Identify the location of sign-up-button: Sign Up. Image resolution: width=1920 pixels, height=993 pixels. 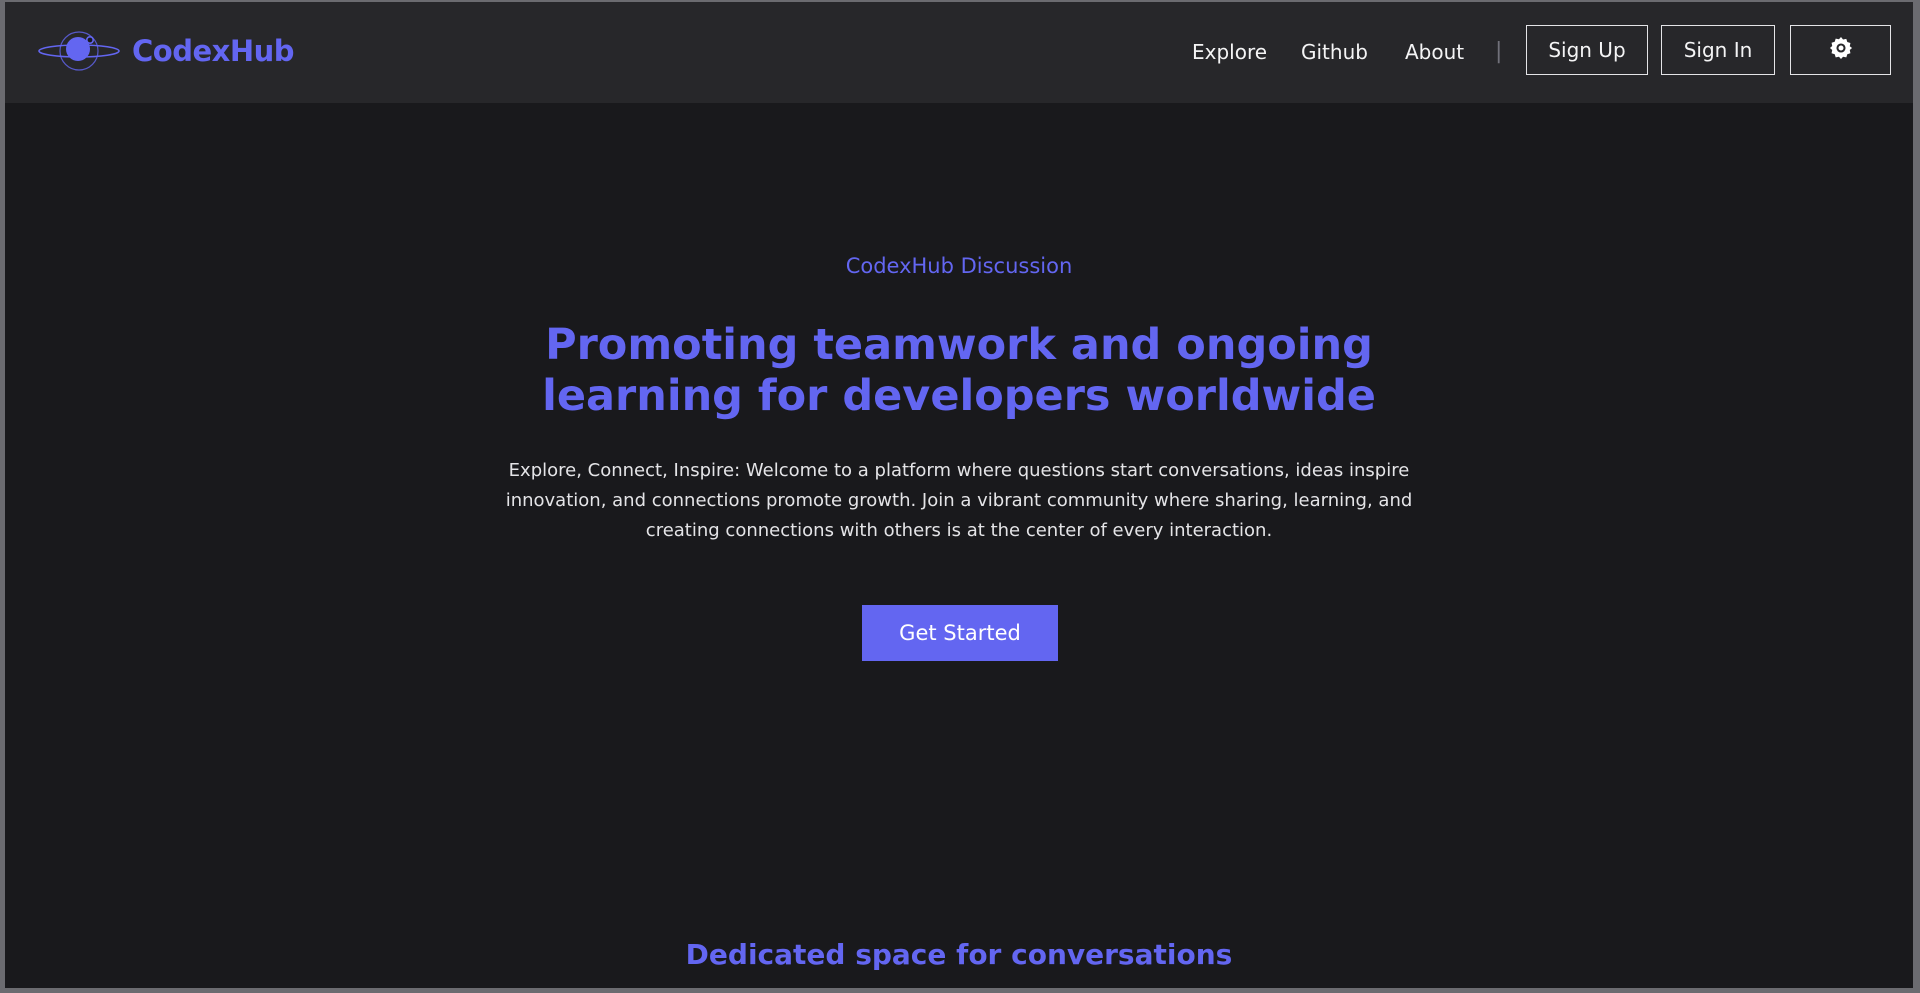
(1587, 50).